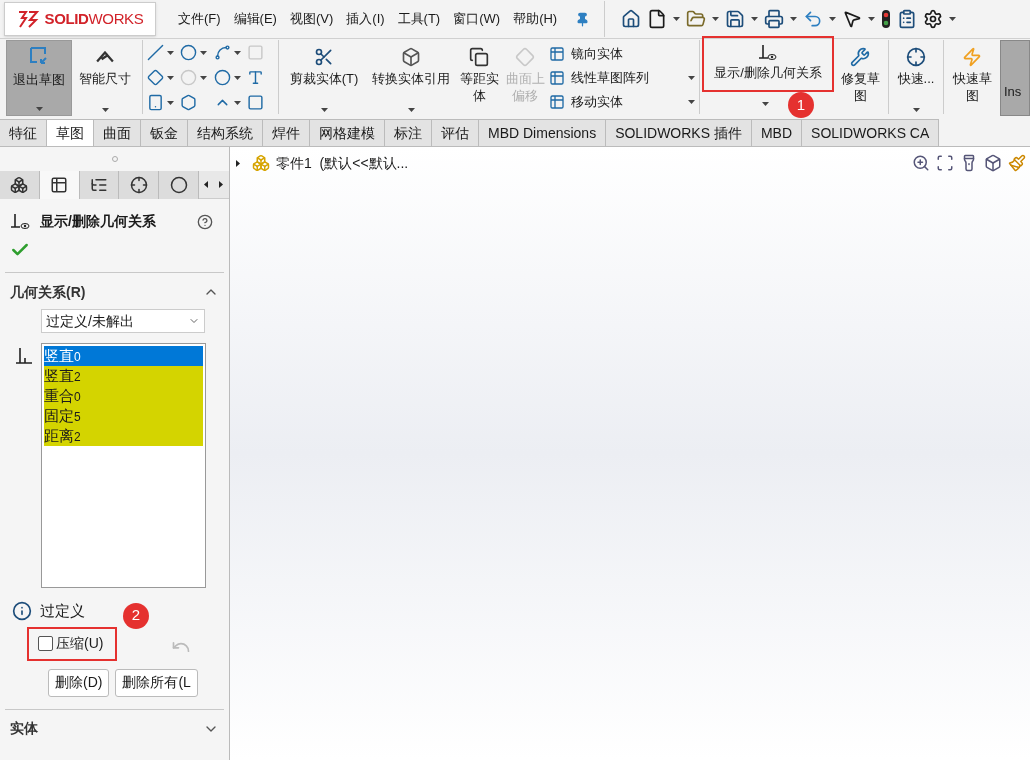  I want to click on relation-item: 距离2, so click(123, 436).